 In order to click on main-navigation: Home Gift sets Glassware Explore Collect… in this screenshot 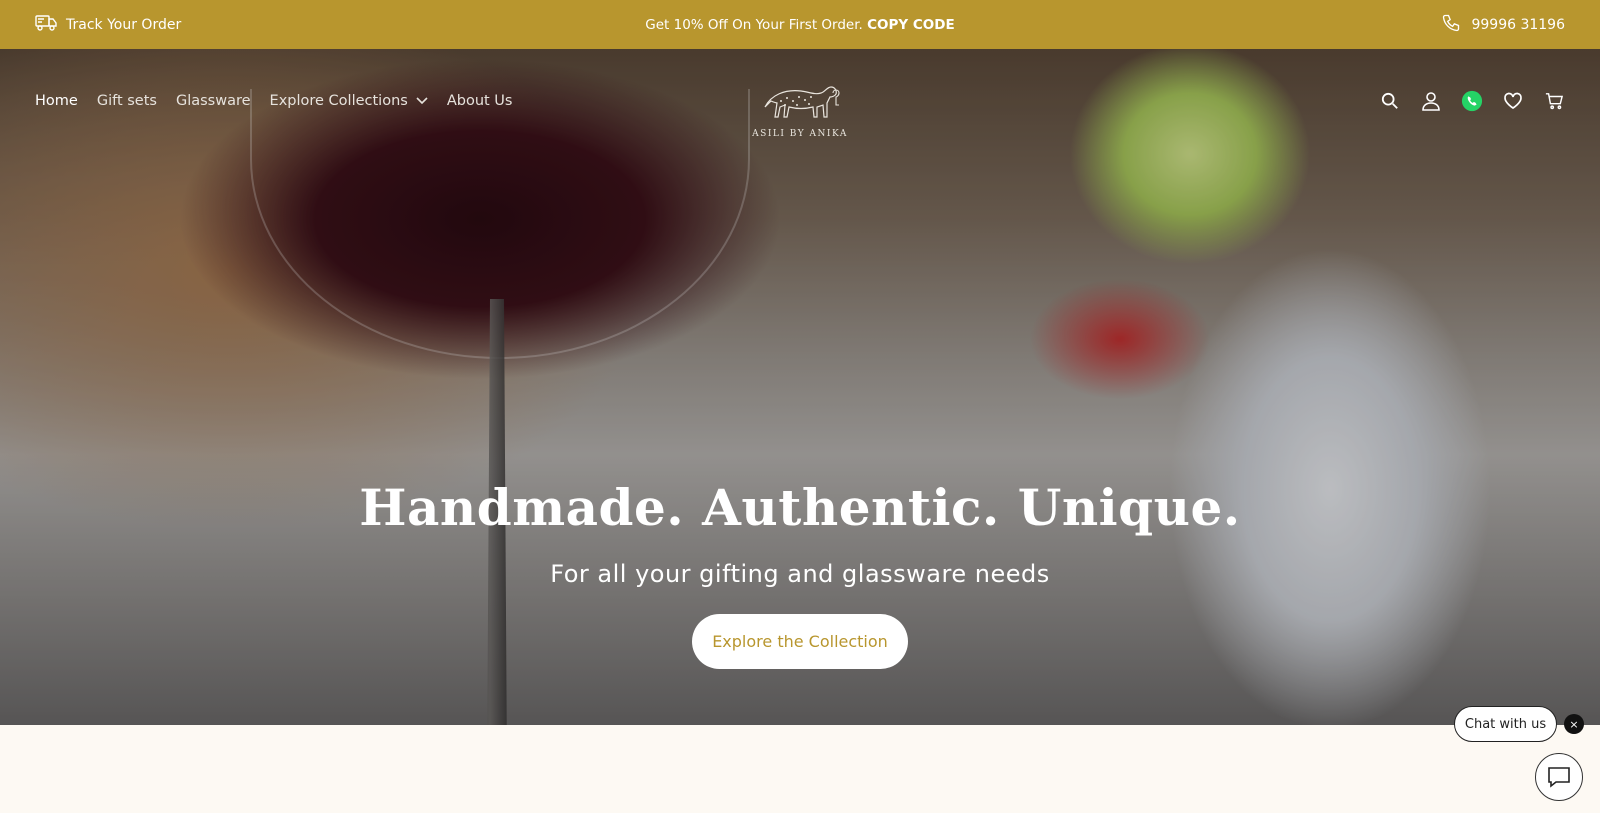, I will do `click(800, 101)`.